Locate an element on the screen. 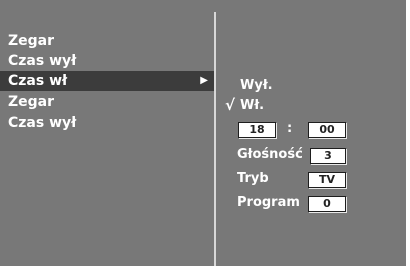 The width and height of the screenshot is (410, 280). menu-item-off-time: Czas wył is located at coordinates (111, 61).